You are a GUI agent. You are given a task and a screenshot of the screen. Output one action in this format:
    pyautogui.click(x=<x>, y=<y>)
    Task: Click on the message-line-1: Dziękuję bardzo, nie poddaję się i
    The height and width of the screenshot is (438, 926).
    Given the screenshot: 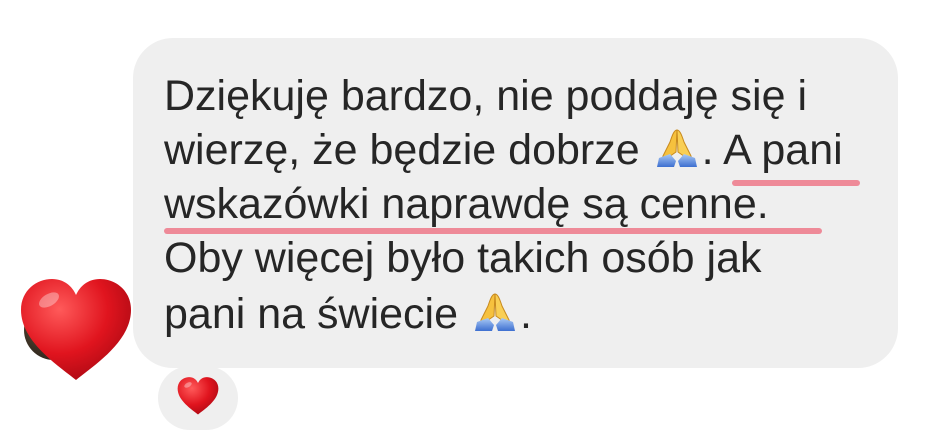 What is the action you would take?
    pyautogui.click(x=486, y=96)
    